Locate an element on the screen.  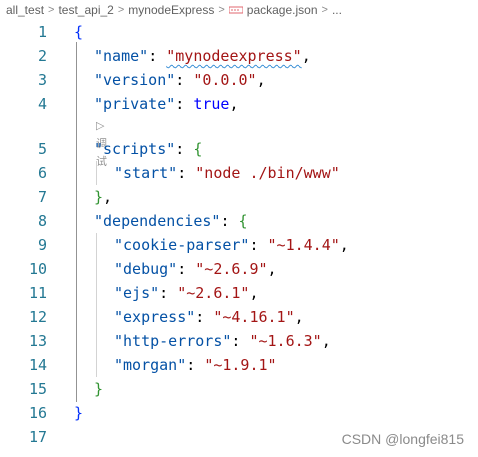
code-line: "express": "~4.16.1", is located at coordinates (209, 317).